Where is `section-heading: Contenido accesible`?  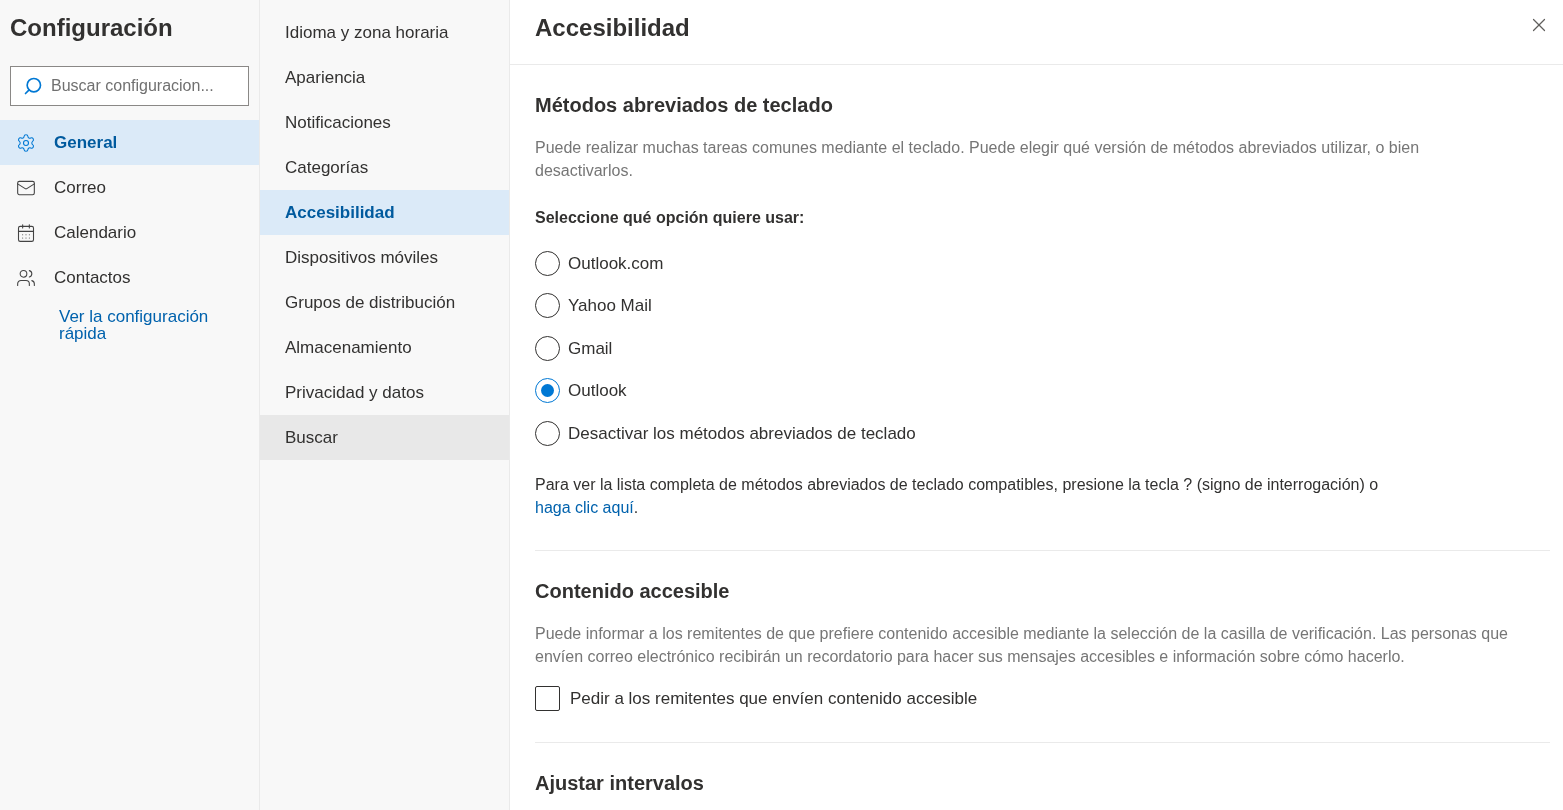 section-heading: Contenido accesible is located at coordinates (632, 591).